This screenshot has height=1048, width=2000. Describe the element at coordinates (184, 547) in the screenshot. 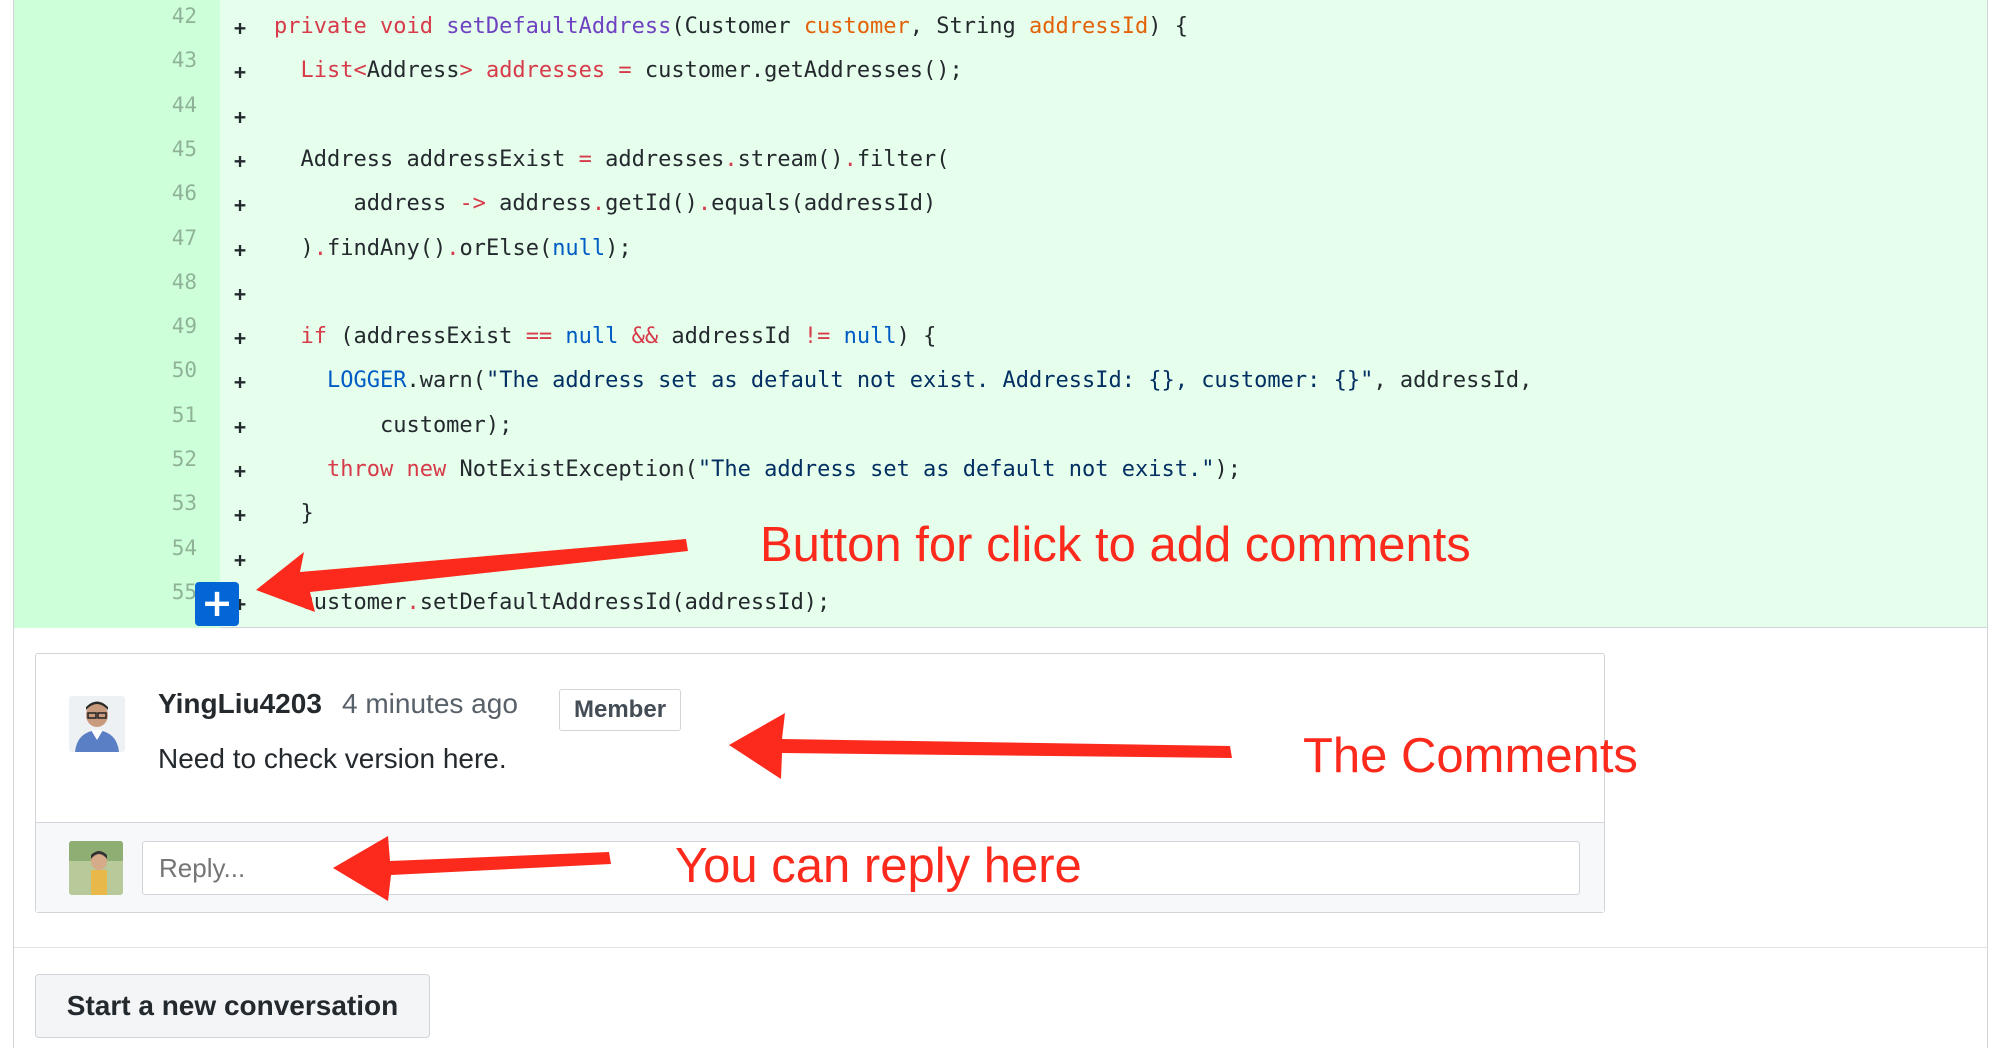

I see `line-number: 54` at that location.